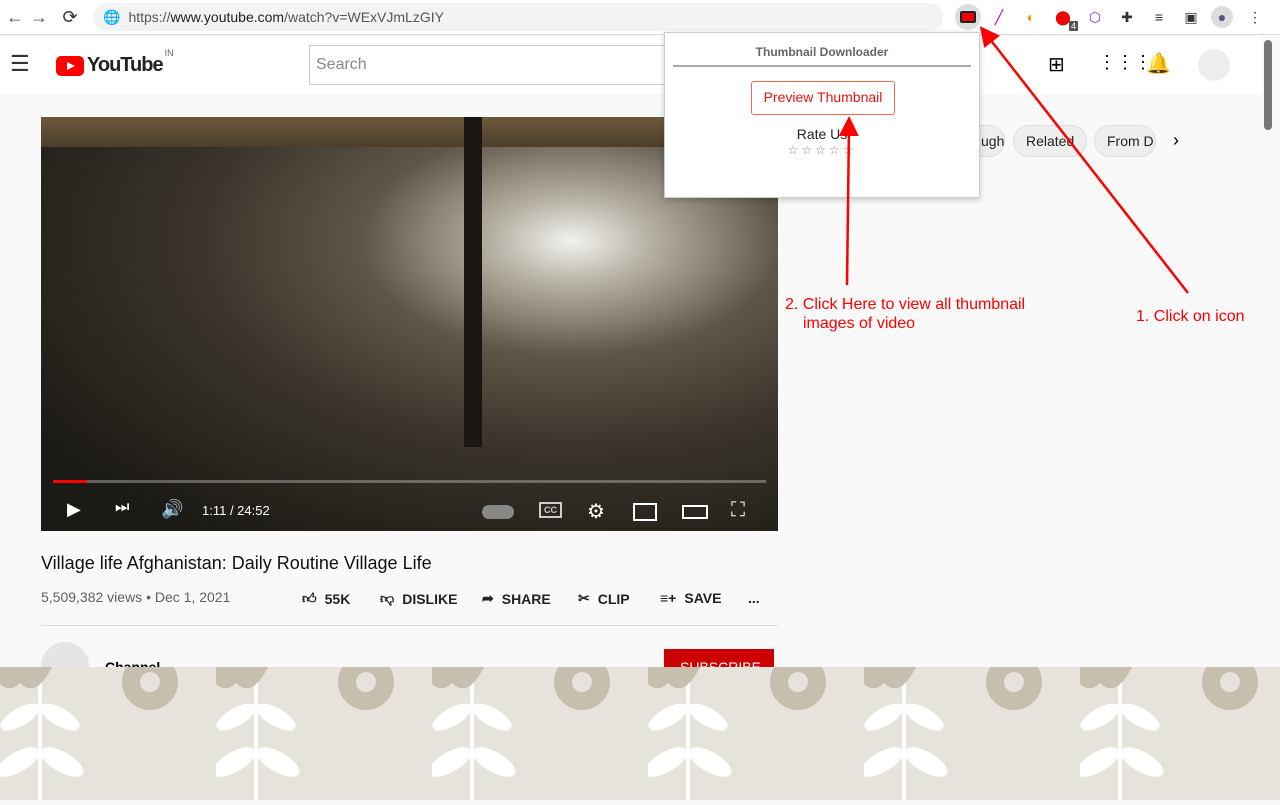 The width and height of the screenshot is (1280, 805). Describe the element at coordinates (1176, 140) in the screenshot. I see `chevron-right-icon: ›` at that location.